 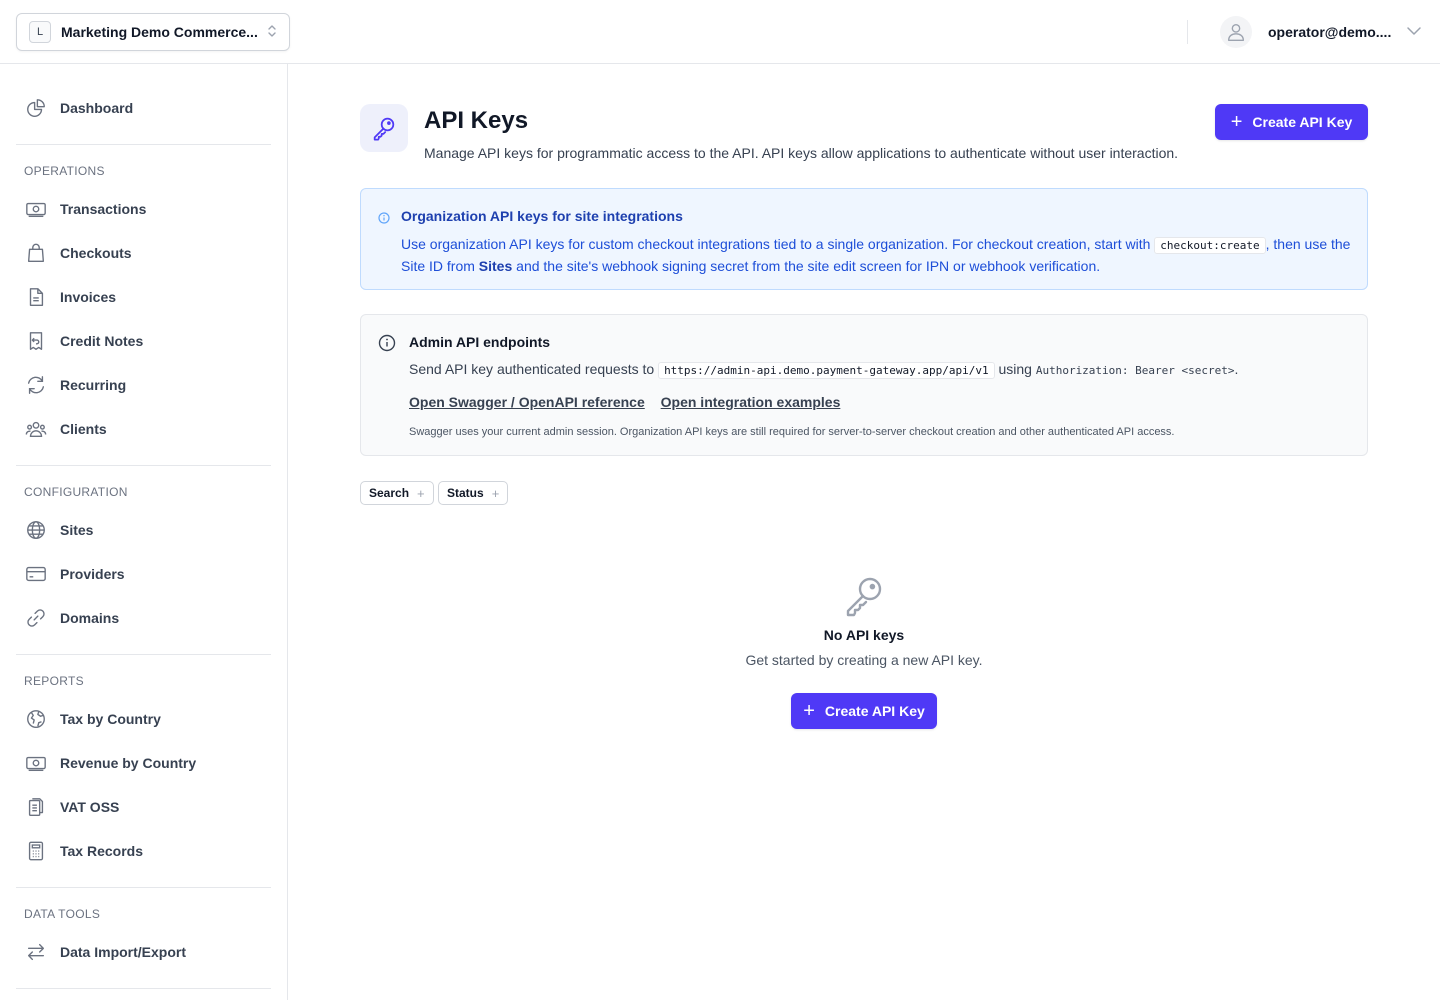 What do you see at coordinates (272, 32) in the screenshot?
I see `chevron-up-down-icon` at bounding box center [272, 32].